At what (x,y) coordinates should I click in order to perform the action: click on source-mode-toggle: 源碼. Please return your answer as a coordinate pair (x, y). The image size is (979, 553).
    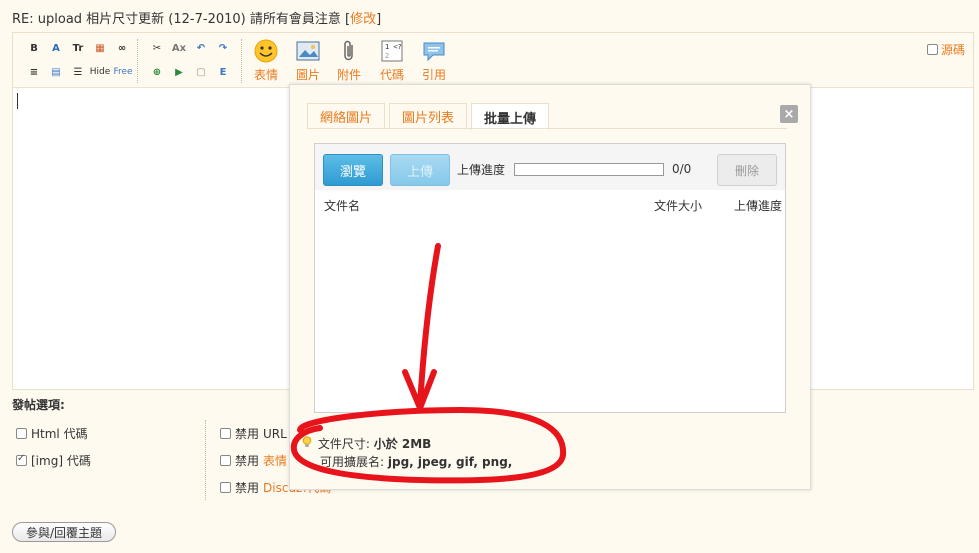
    Looking at the image, I should click on (945, 49).